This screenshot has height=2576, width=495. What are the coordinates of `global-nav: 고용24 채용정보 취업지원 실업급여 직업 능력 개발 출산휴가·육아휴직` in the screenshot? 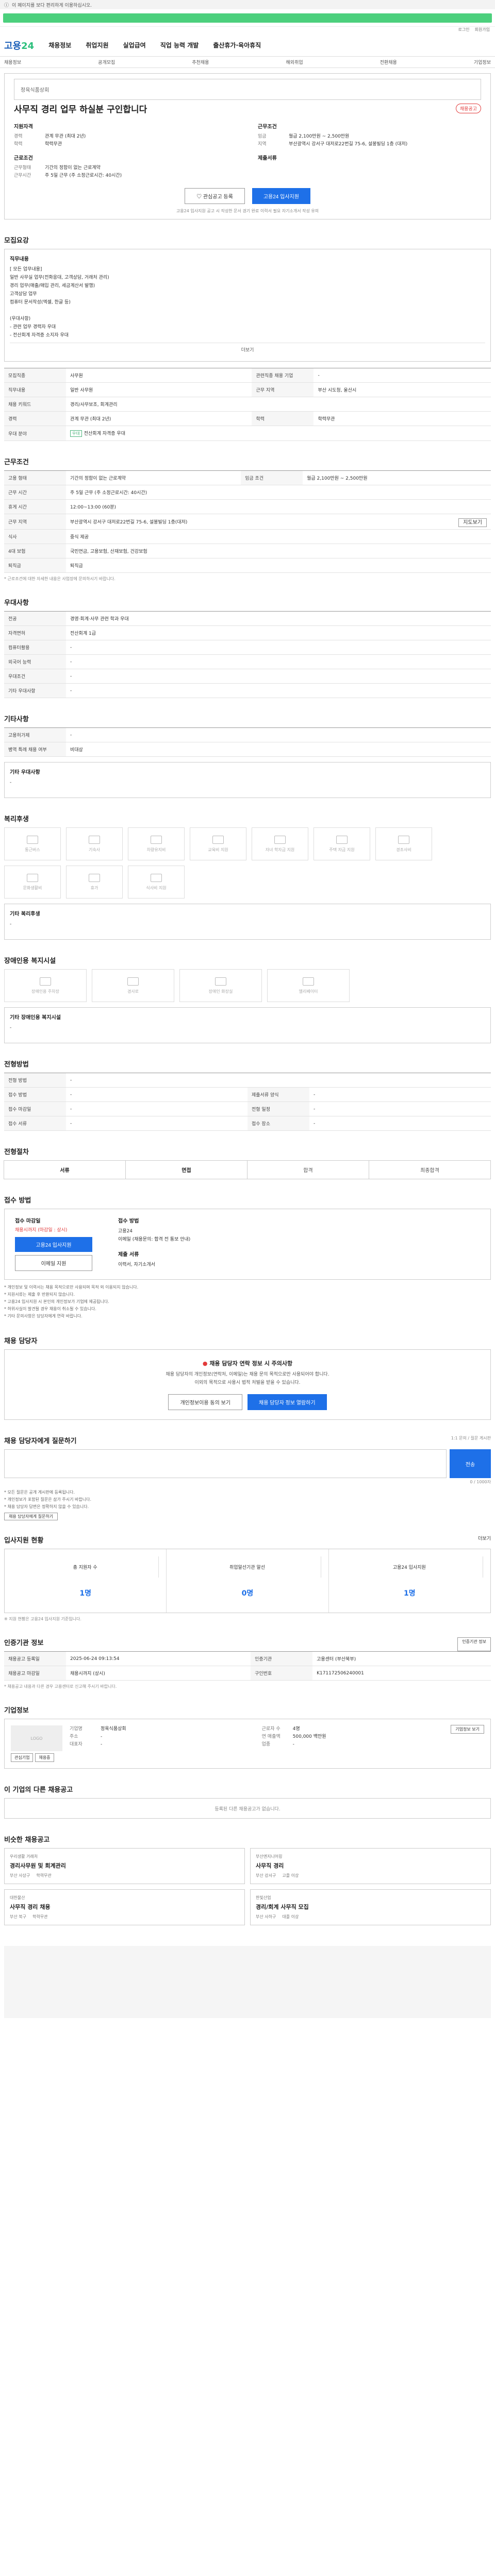 It's located at (247, 45).